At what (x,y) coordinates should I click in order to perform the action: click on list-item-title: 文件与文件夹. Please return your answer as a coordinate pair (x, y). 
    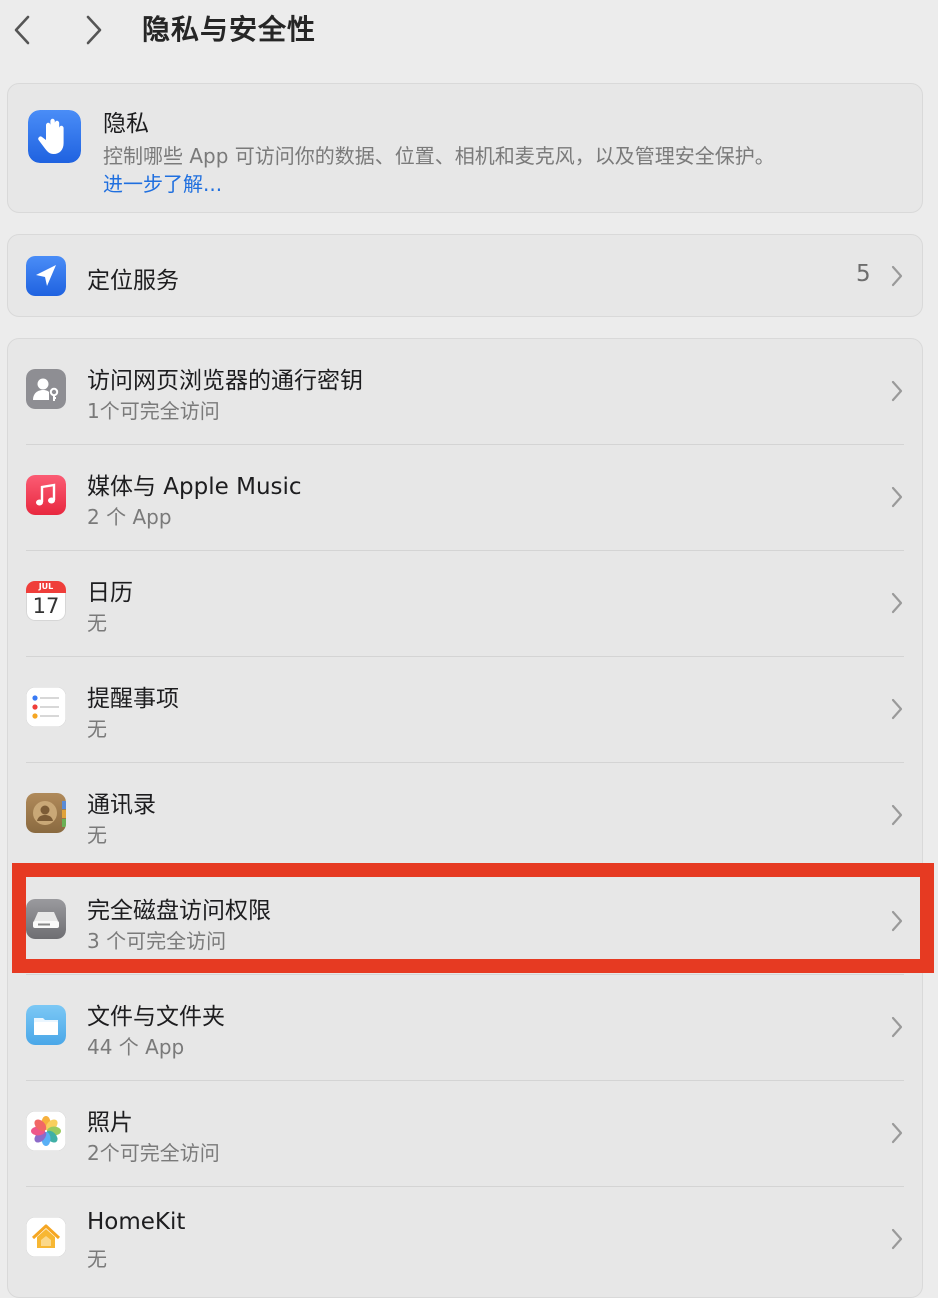
    Looking at the image, I should click on (156, 1017).